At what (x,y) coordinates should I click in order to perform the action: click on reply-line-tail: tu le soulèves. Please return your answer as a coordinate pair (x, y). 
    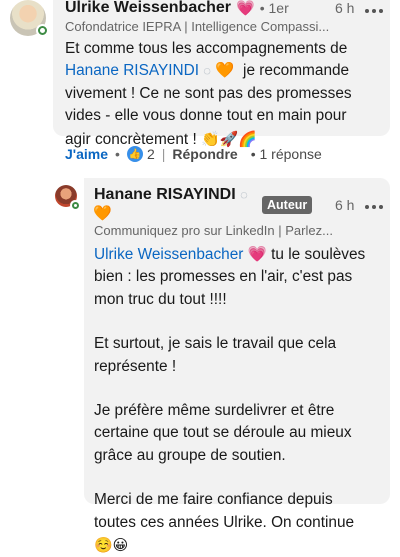
    Looking at the image, I should click on (318, 254).